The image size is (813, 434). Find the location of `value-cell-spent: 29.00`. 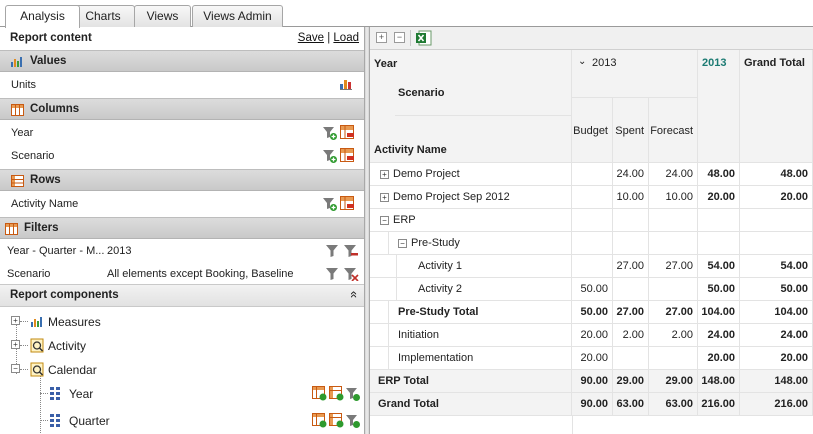

value-cell-spent: 29.00 is located at coordinates (631, 381).